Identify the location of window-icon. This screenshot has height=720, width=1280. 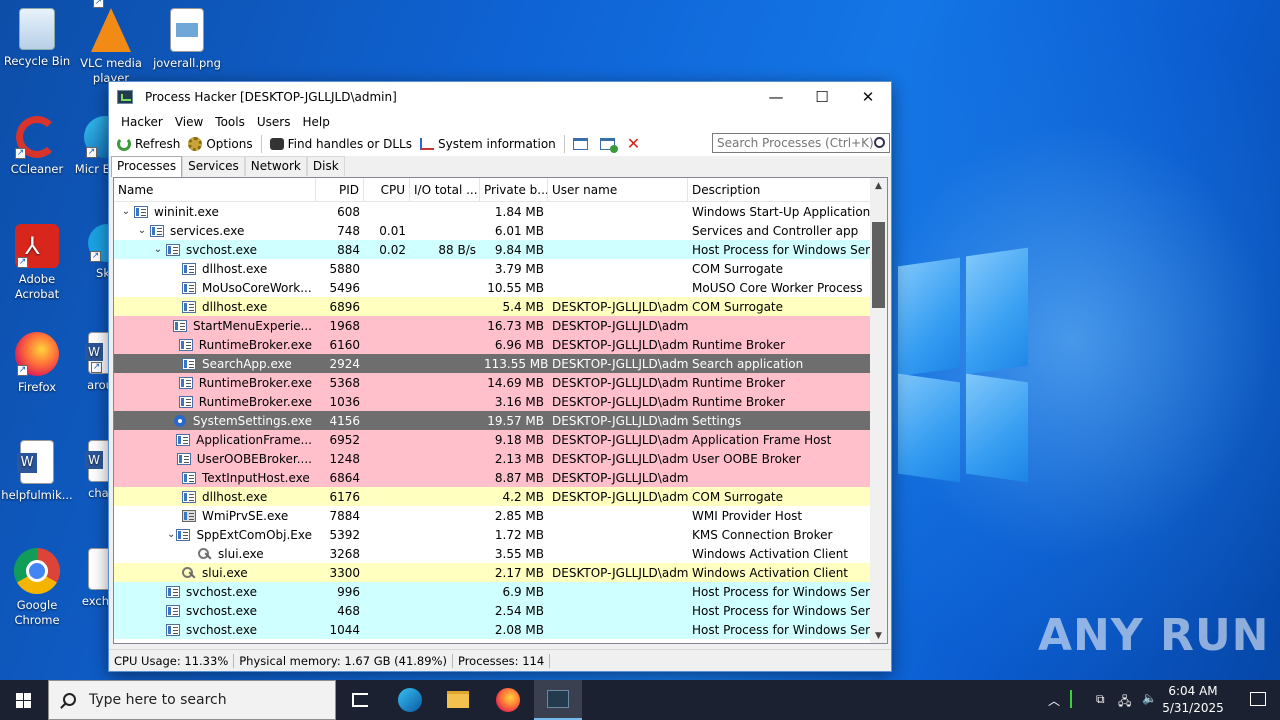
(580, 144).